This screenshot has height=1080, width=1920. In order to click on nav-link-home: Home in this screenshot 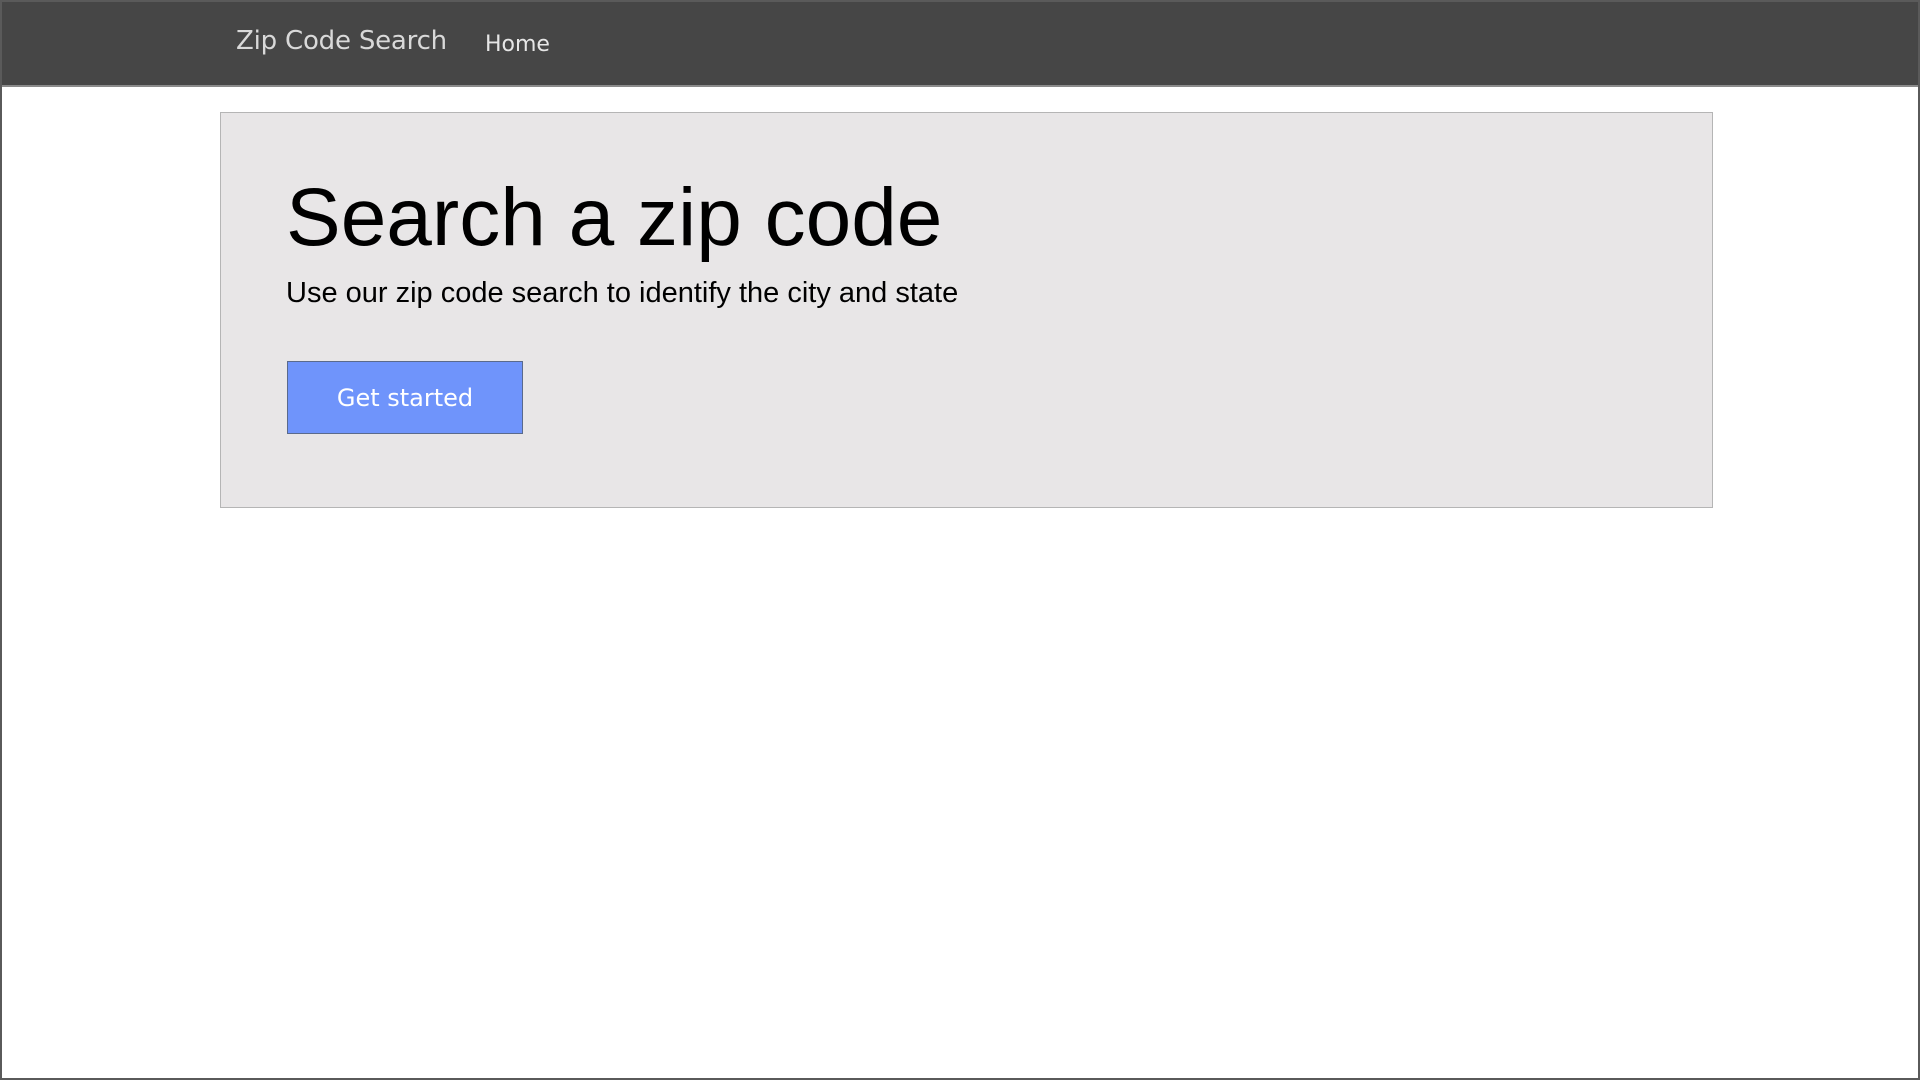, I will do `click(517, 44)`.